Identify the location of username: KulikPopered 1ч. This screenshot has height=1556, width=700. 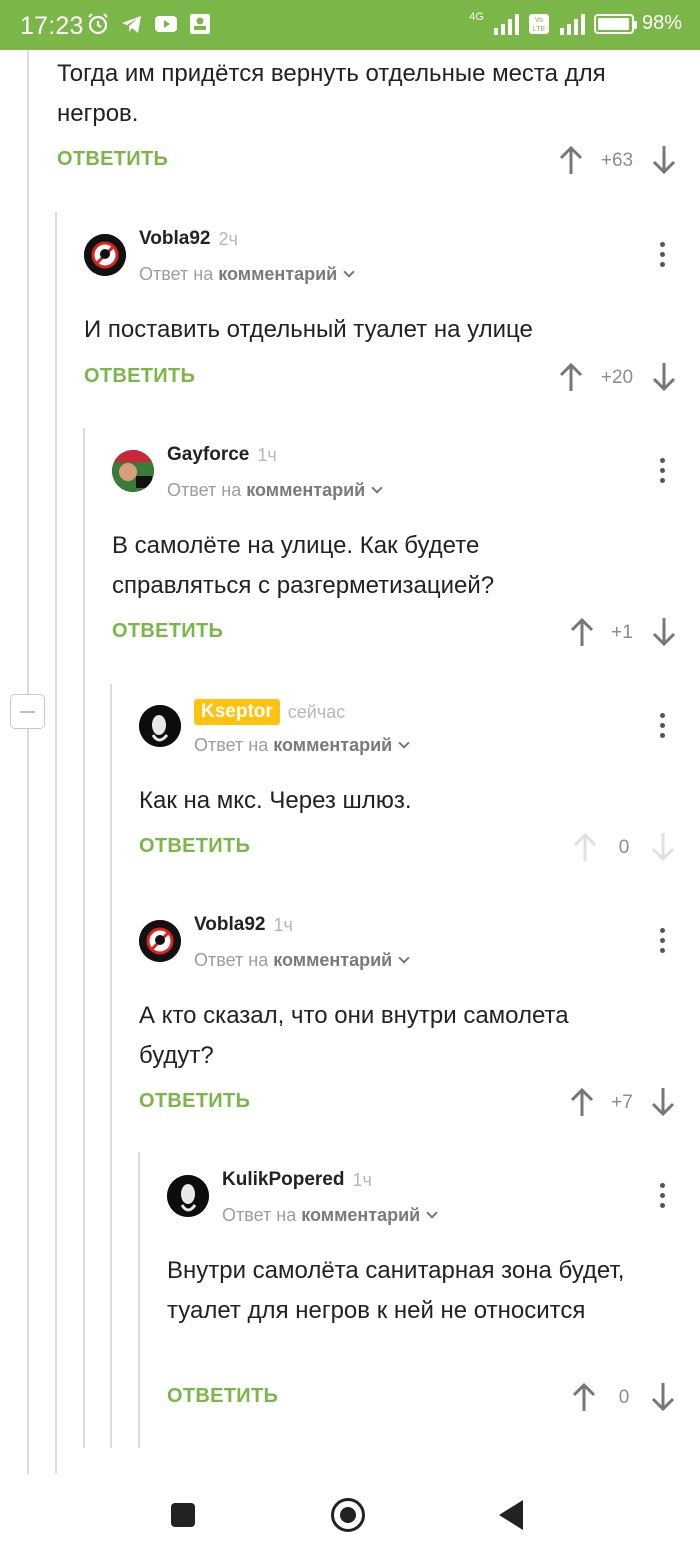
(297, 1180).